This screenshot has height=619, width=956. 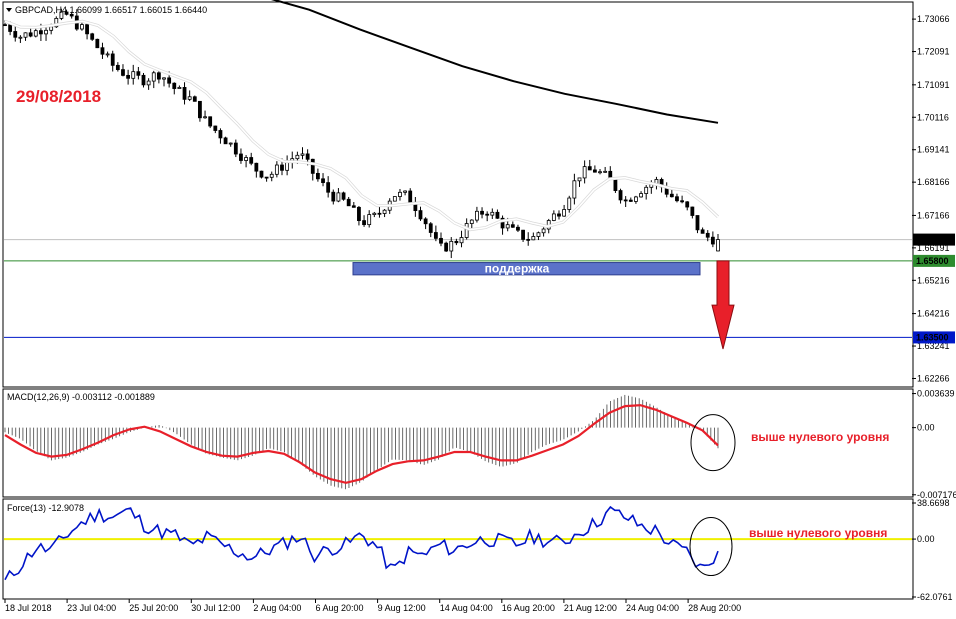 What do you see at coordinates (933, 19) in the screenshot?
I see `price-tick-label: 1.73066` at bounding box center [933, 19].